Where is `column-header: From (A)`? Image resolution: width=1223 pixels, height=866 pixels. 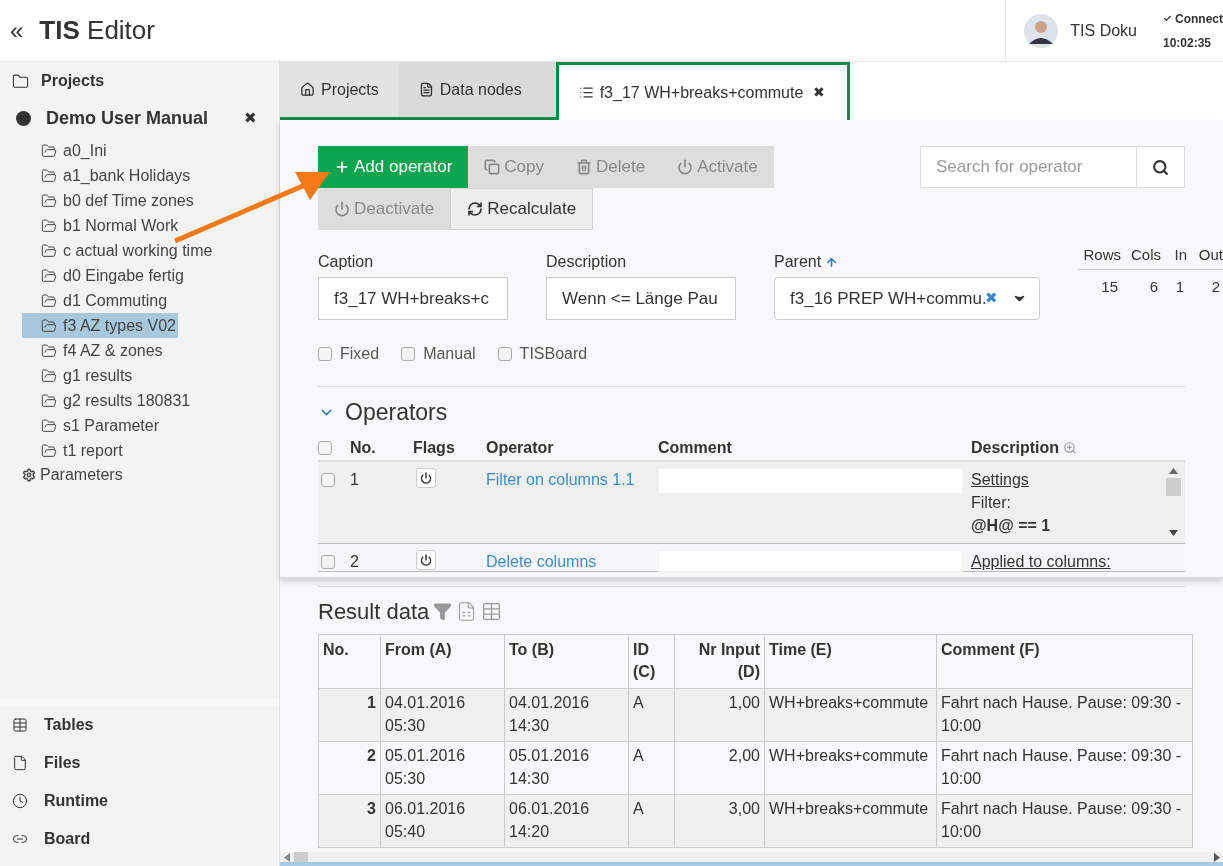 column-header: From (A) is located at coordinates (442, 661).